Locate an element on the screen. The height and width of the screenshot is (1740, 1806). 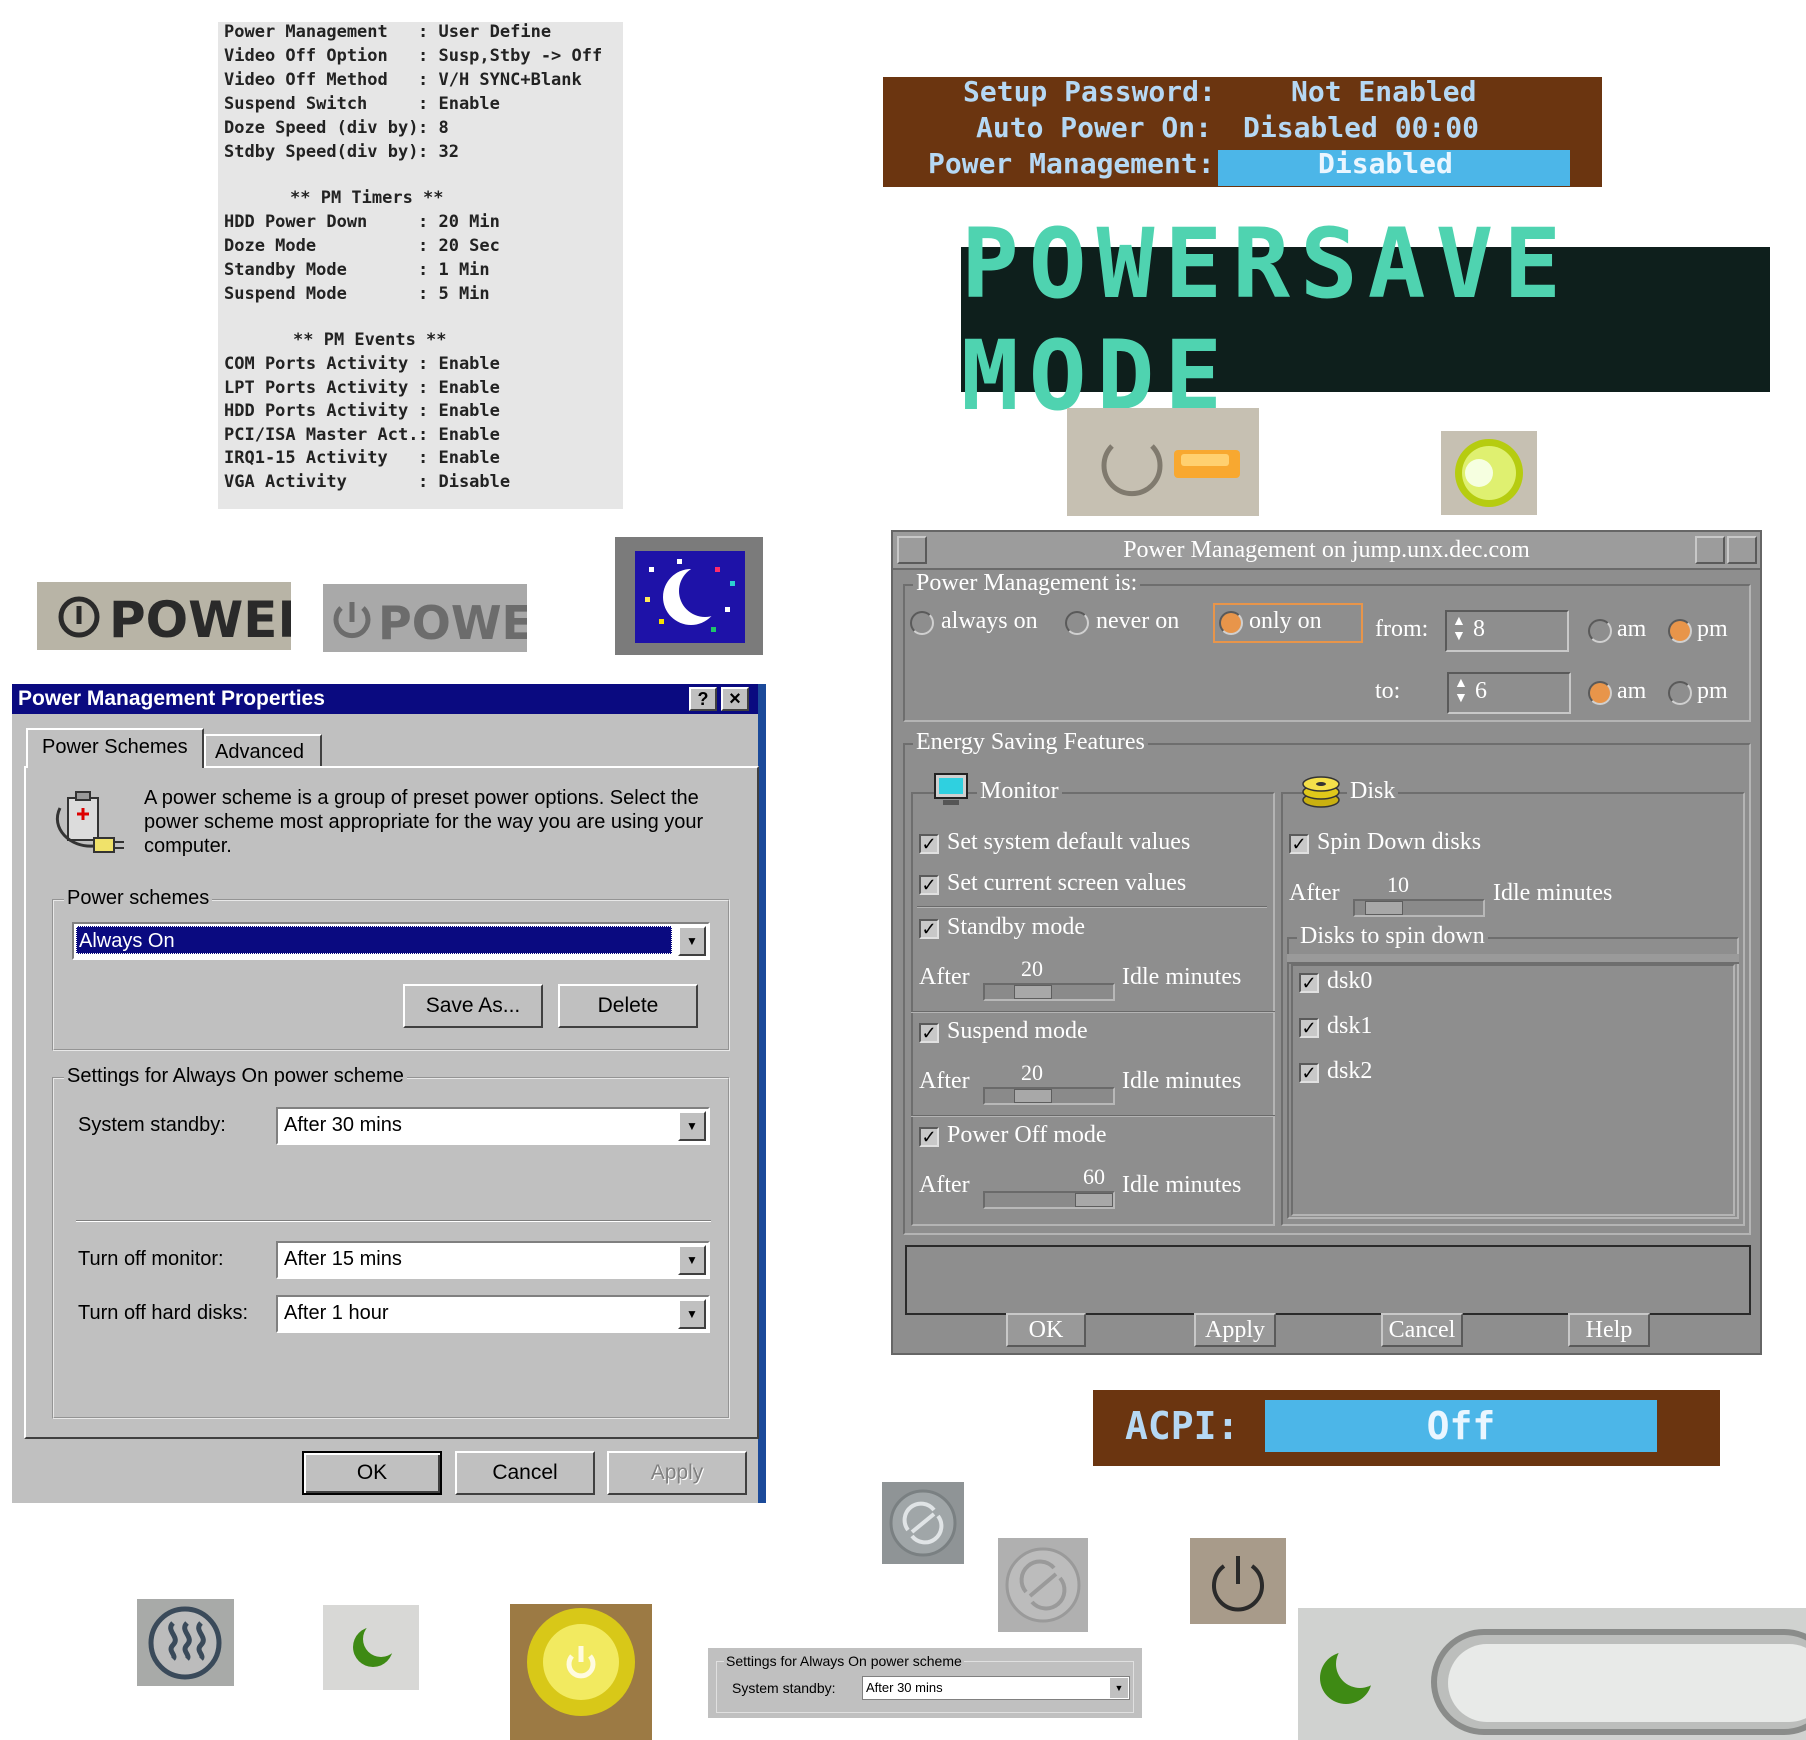
from-am-radio is located at coordinates (1600, 631).